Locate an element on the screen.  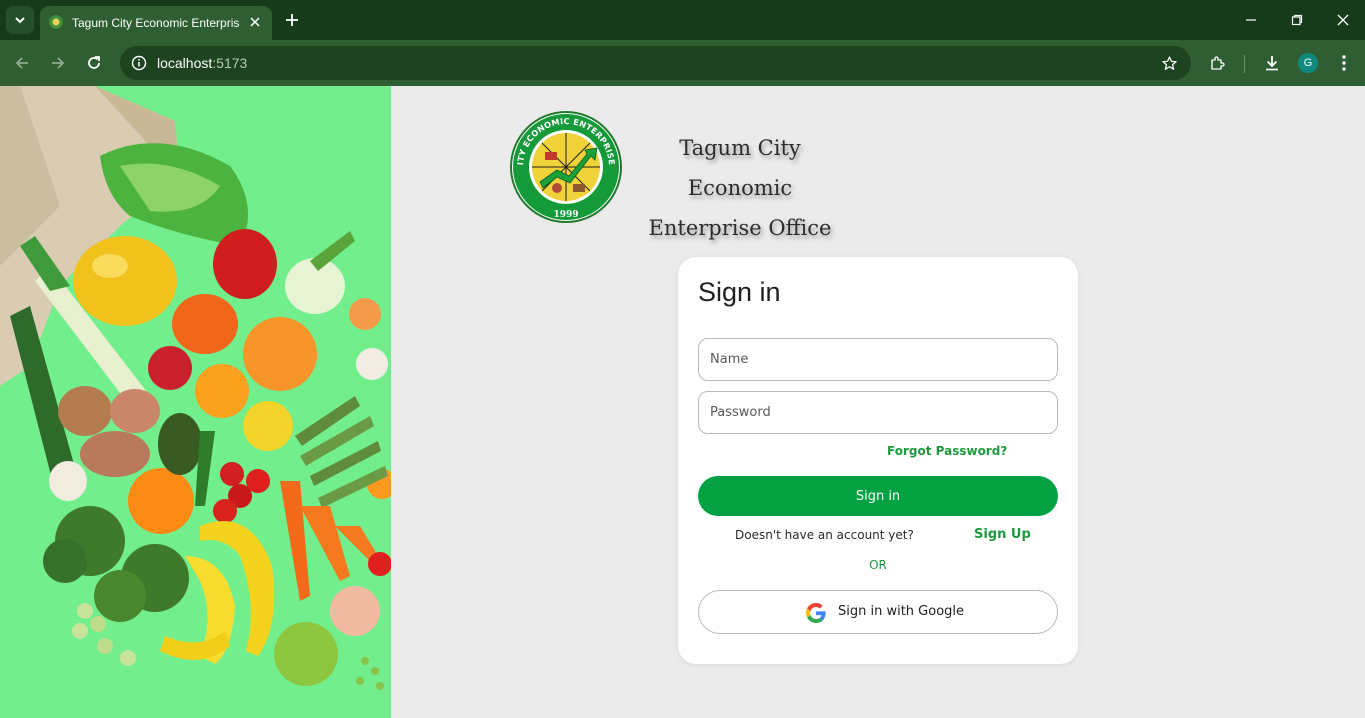
browser-toolbar: localhost:5173 G is located at coordinates (682, 63).